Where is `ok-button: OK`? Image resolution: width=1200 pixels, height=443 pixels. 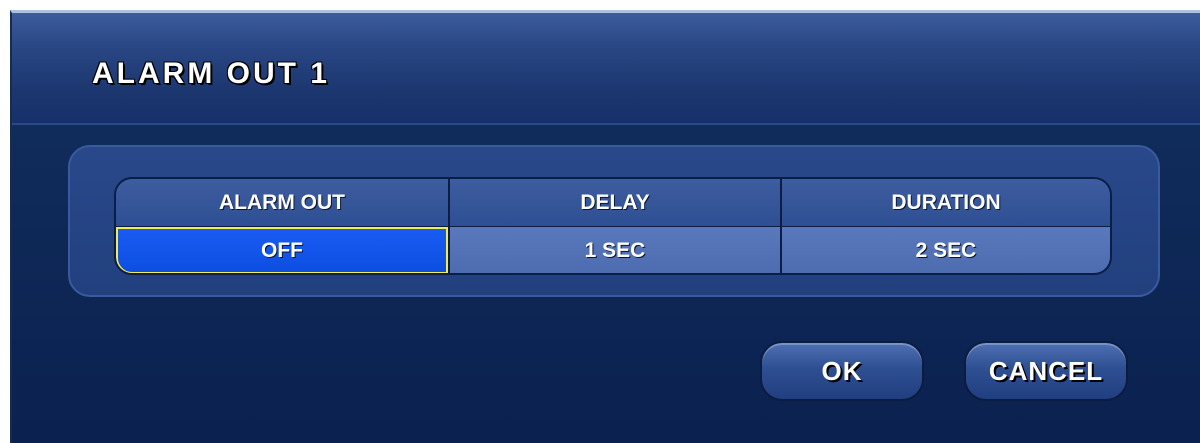
ok-button: OK is located at coordinates (842, 371).